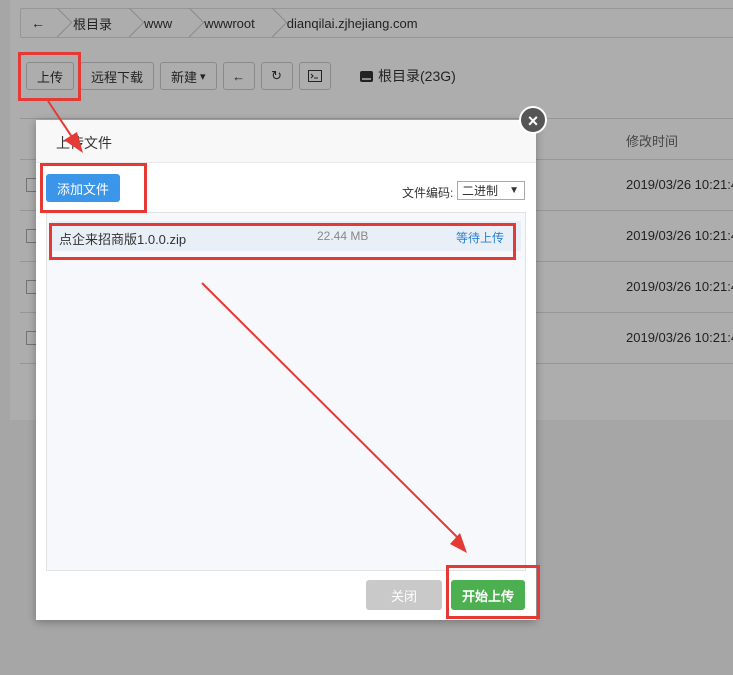  What do you see at coordinates (282, 241) in the screenshot?
I see `highlight-file-row` at bounding box center [282, 241].